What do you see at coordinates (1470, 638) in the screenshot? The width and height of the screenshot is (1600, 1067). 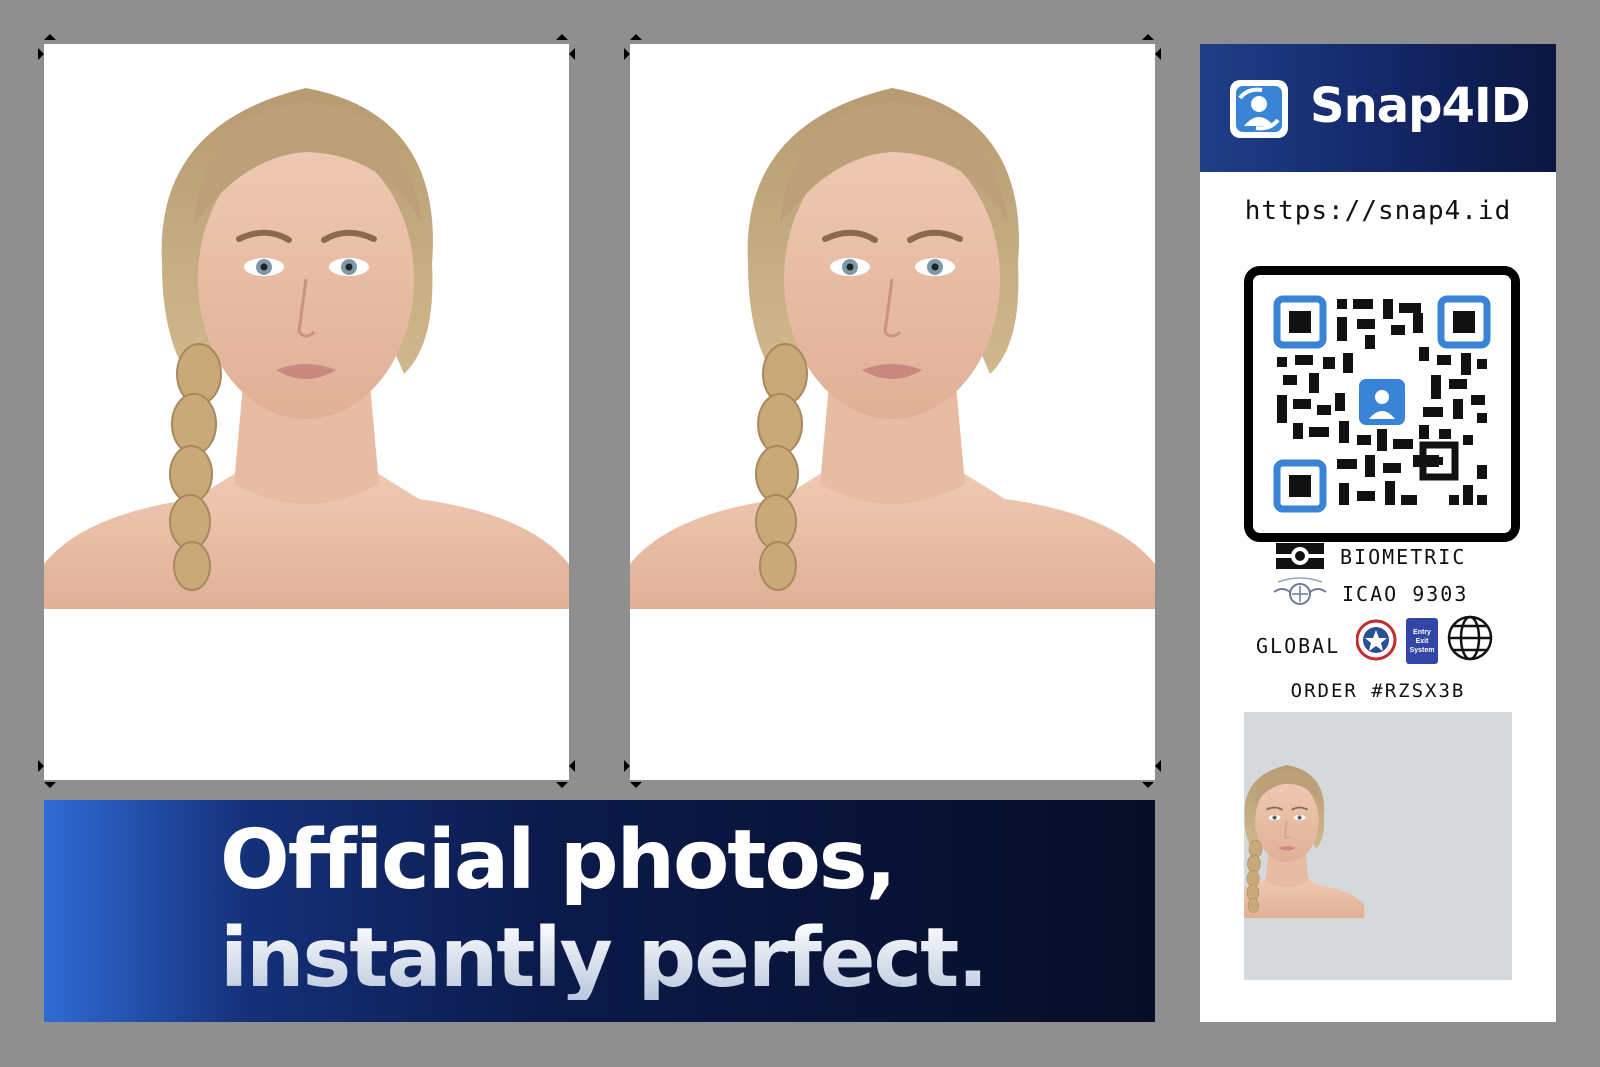 I see `globe-icon` at bounding box center [1470, 638].